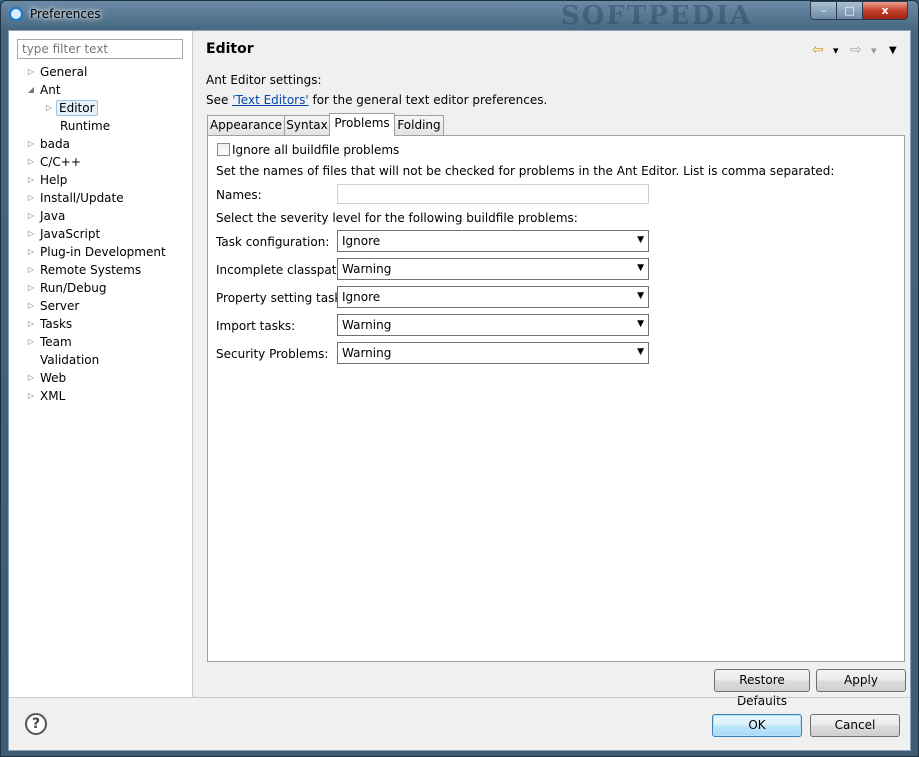 The width and height of the screenshot is (919, 757). What do you see at coordinates (362, 124) in the screenshot?
I see `tab-problems: Problems` at bounding box center [362, 124].